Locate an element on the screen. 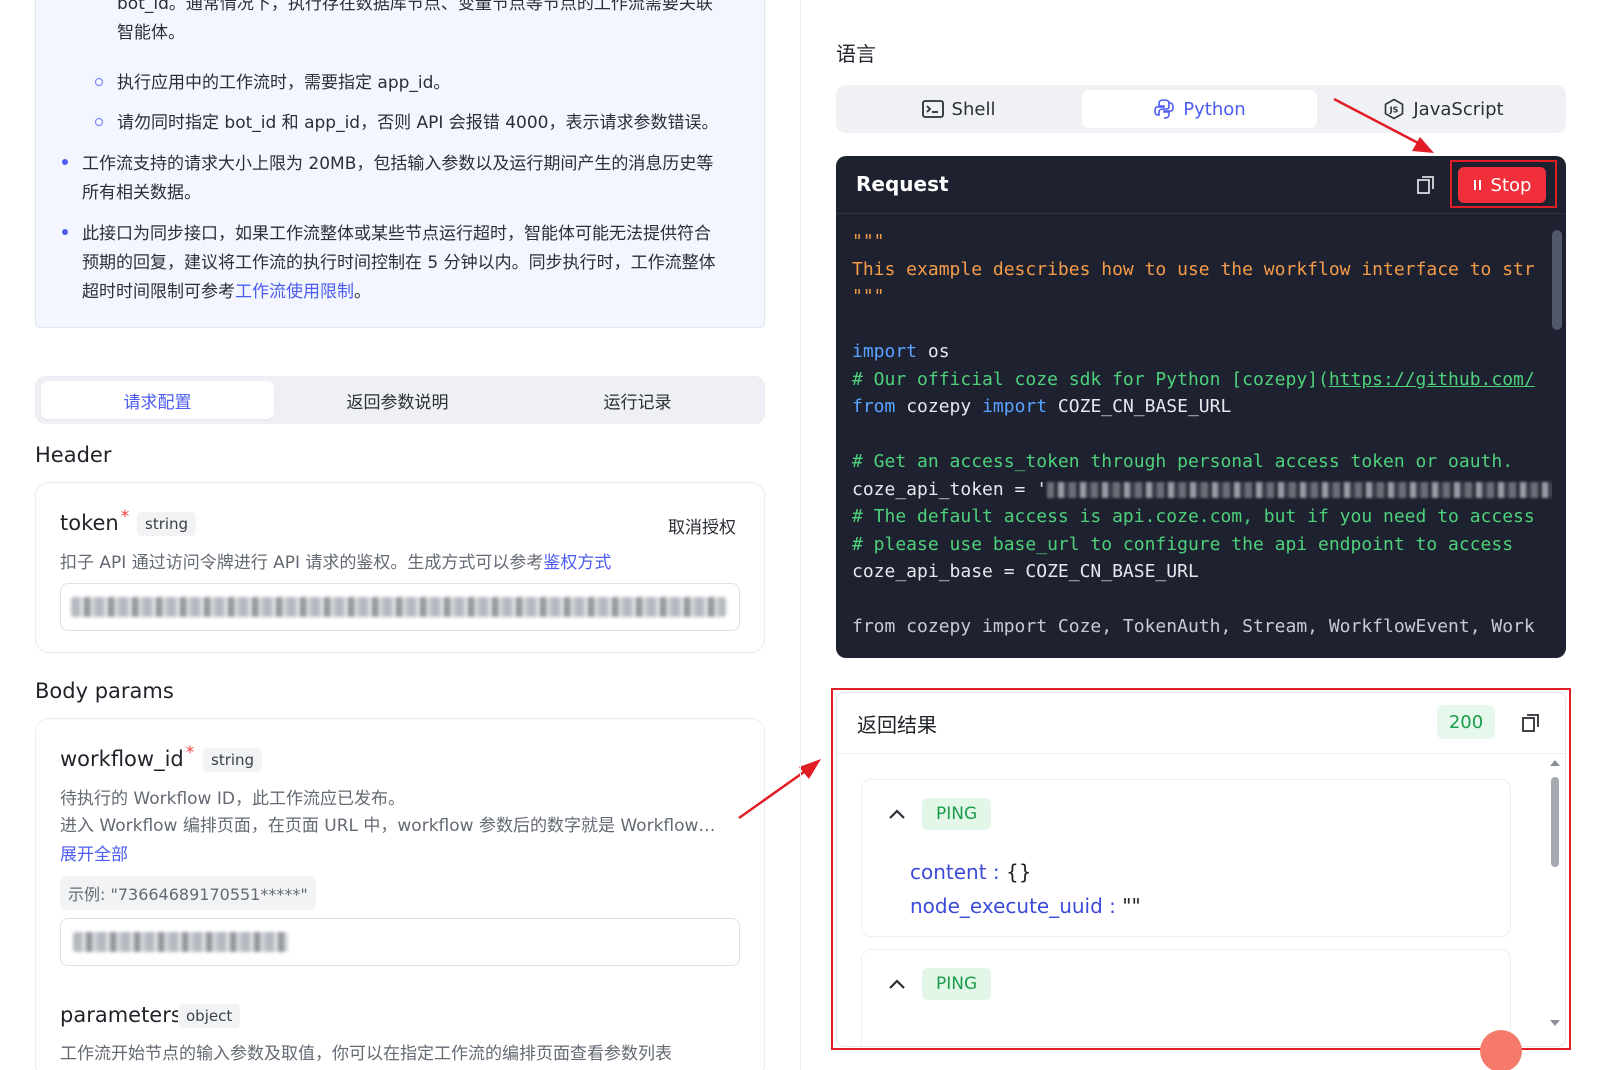  language-label: 语言 is located at coordinates (856, 54).